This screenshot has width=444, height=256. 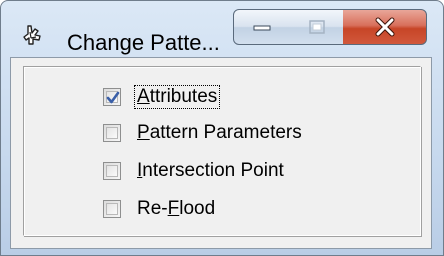 I want to click on maximize-button, so click(x=317, y=27).